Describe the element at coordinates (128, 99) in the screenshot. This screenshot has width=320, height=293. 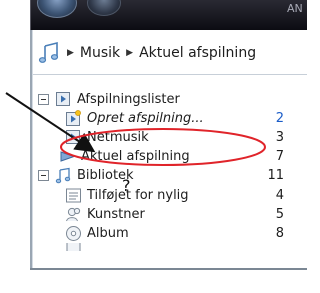
I see `tree-item-label: Afspilningslister` at that location.